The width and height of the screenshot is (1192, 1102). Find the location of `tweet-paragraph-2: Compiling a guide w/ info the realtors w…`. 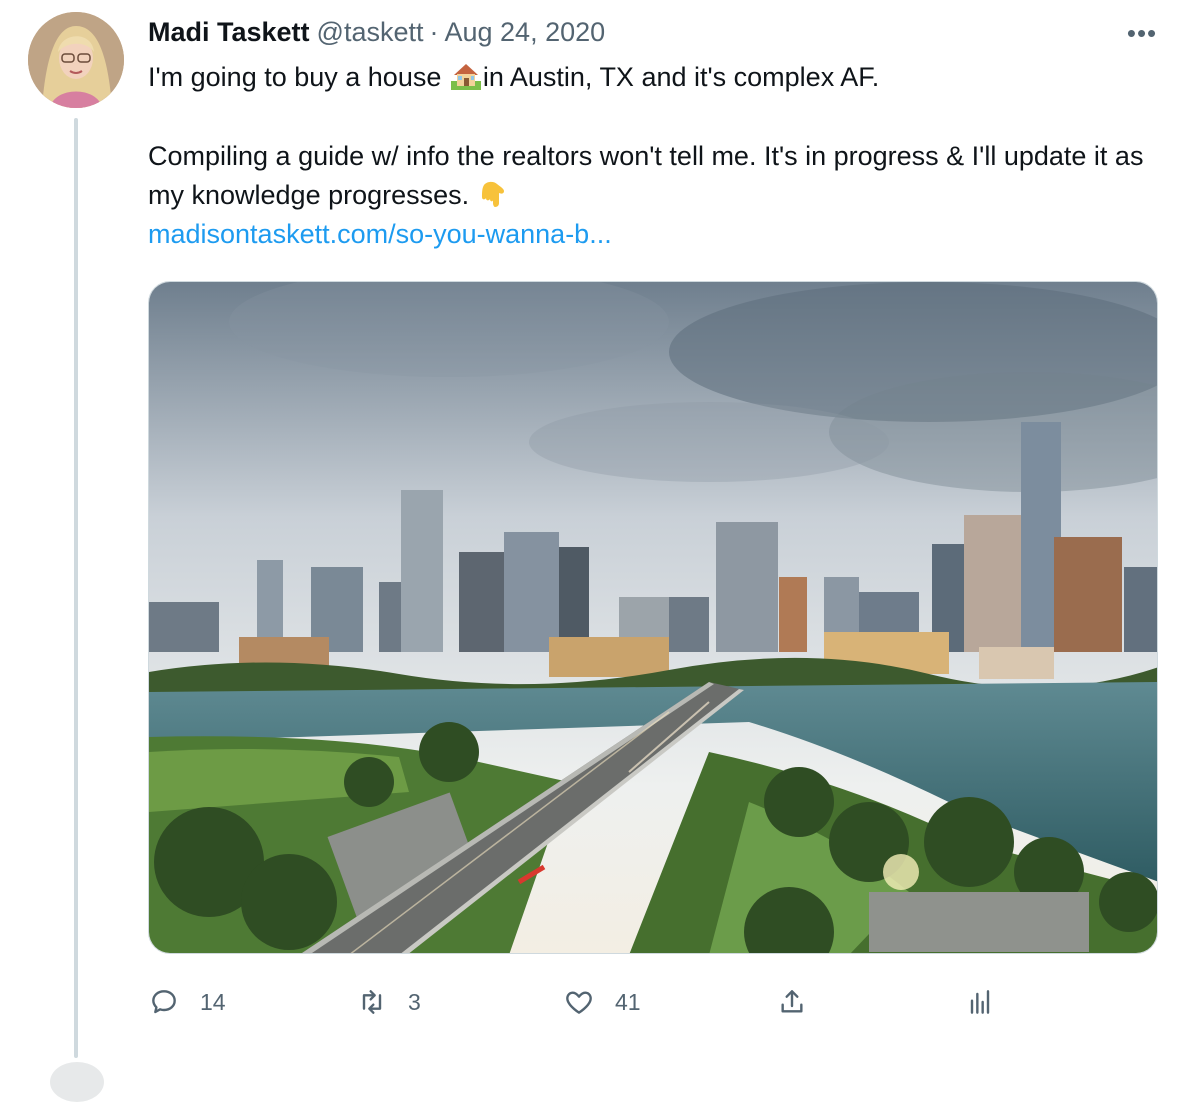

tweet-paragraph-2: Compiling a guide w/ info the realtors w… is located at coordinates (648, 195).